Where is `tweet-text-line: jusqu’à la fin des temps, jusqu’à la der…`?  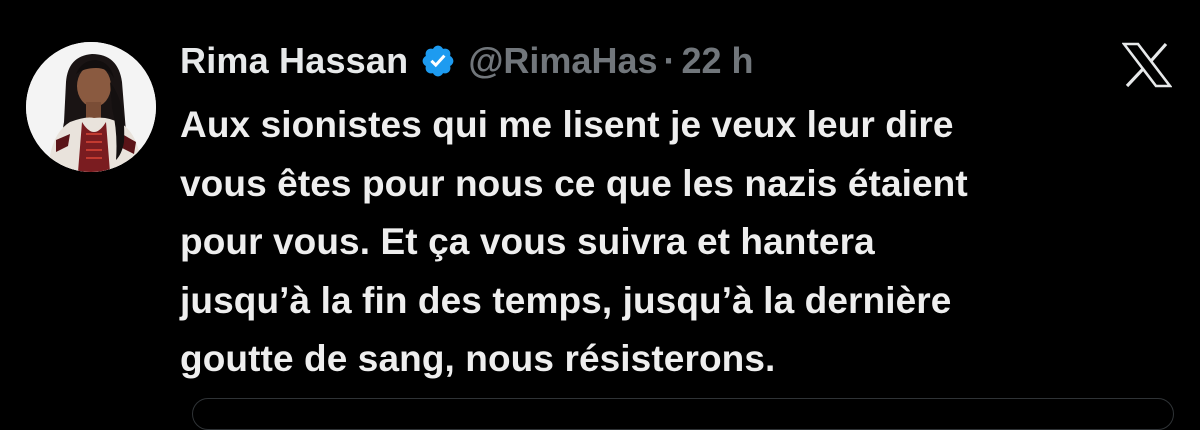
tweet-text-line: jusqu’à la fin des temps, jusqu’à la der… is located at coordinates (566, 300).